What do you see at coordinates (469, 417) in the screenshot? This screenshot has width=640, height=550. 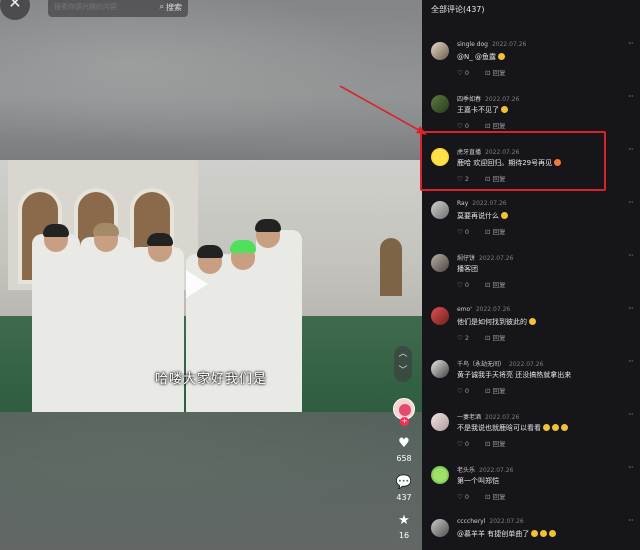 I see `comment-username: 一妻老酒` at bounding box center [469, 417].